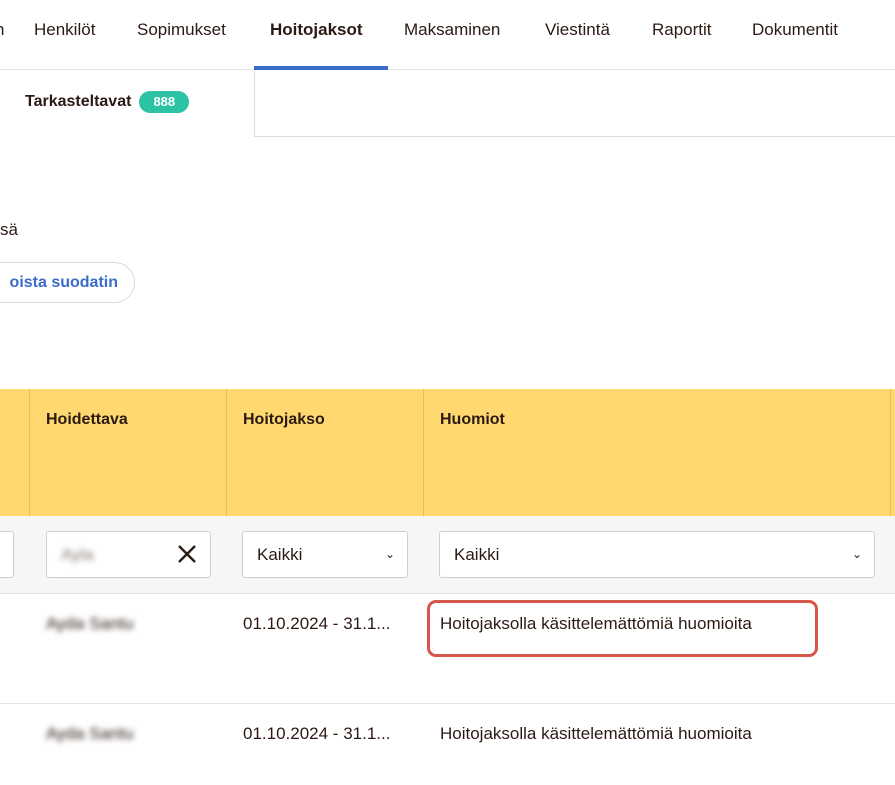  I want to click on filter-input-cut, so click(7, 554).